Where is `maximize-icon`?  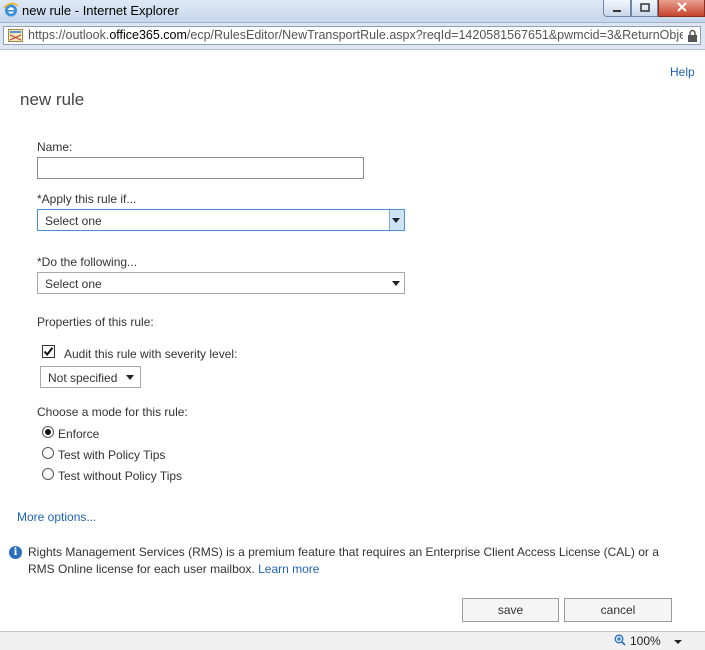
maximize-icon is located at coordinates (644, 7).